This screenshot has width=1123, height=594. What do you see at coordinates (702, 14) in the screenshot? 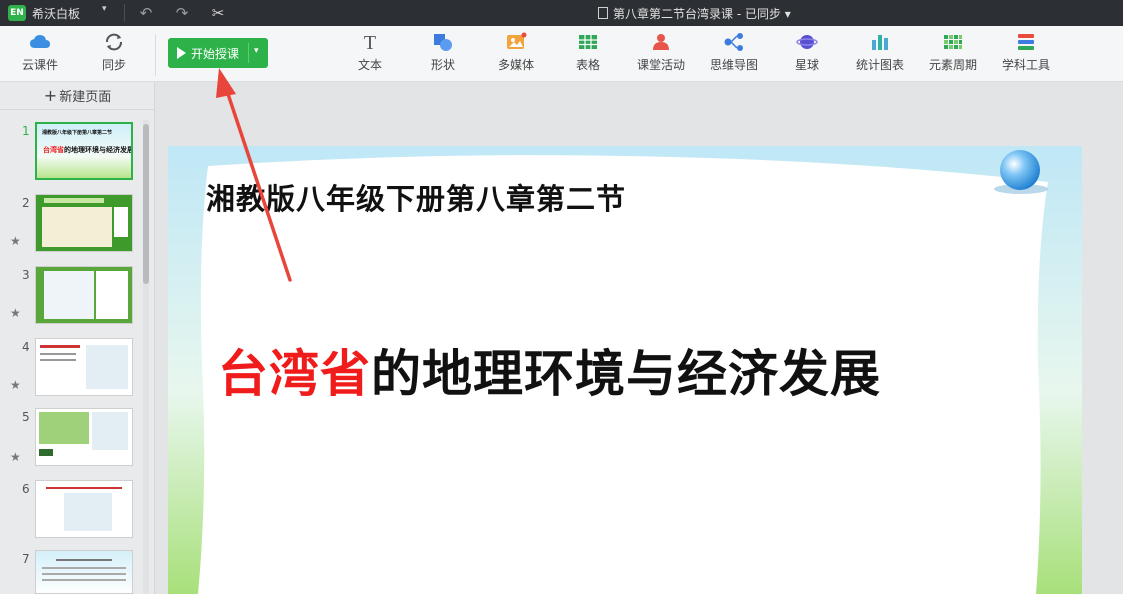
I see `document-title-text: 第八章第二节台湾录课 - 已同步 ▾` at bounding box center [702, 14].